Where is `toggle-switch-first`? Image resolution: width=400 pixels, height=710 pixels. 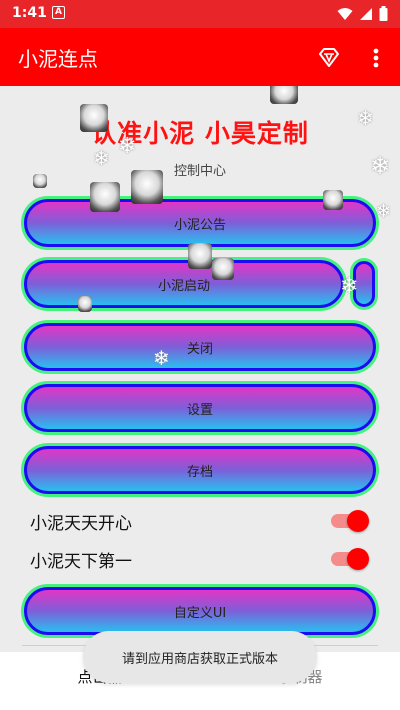 toggle-switch-first is located at coordinates (350, 559).